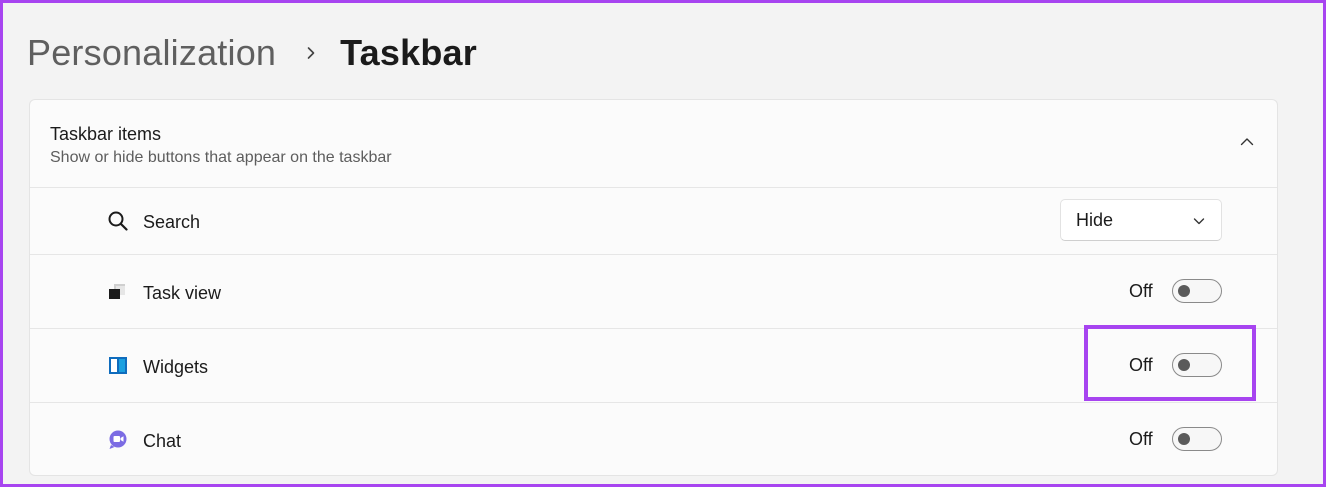 This screenshot has width=1326, height=487. I want to click on setting-row-search: Search Hide, so click(653, 221).